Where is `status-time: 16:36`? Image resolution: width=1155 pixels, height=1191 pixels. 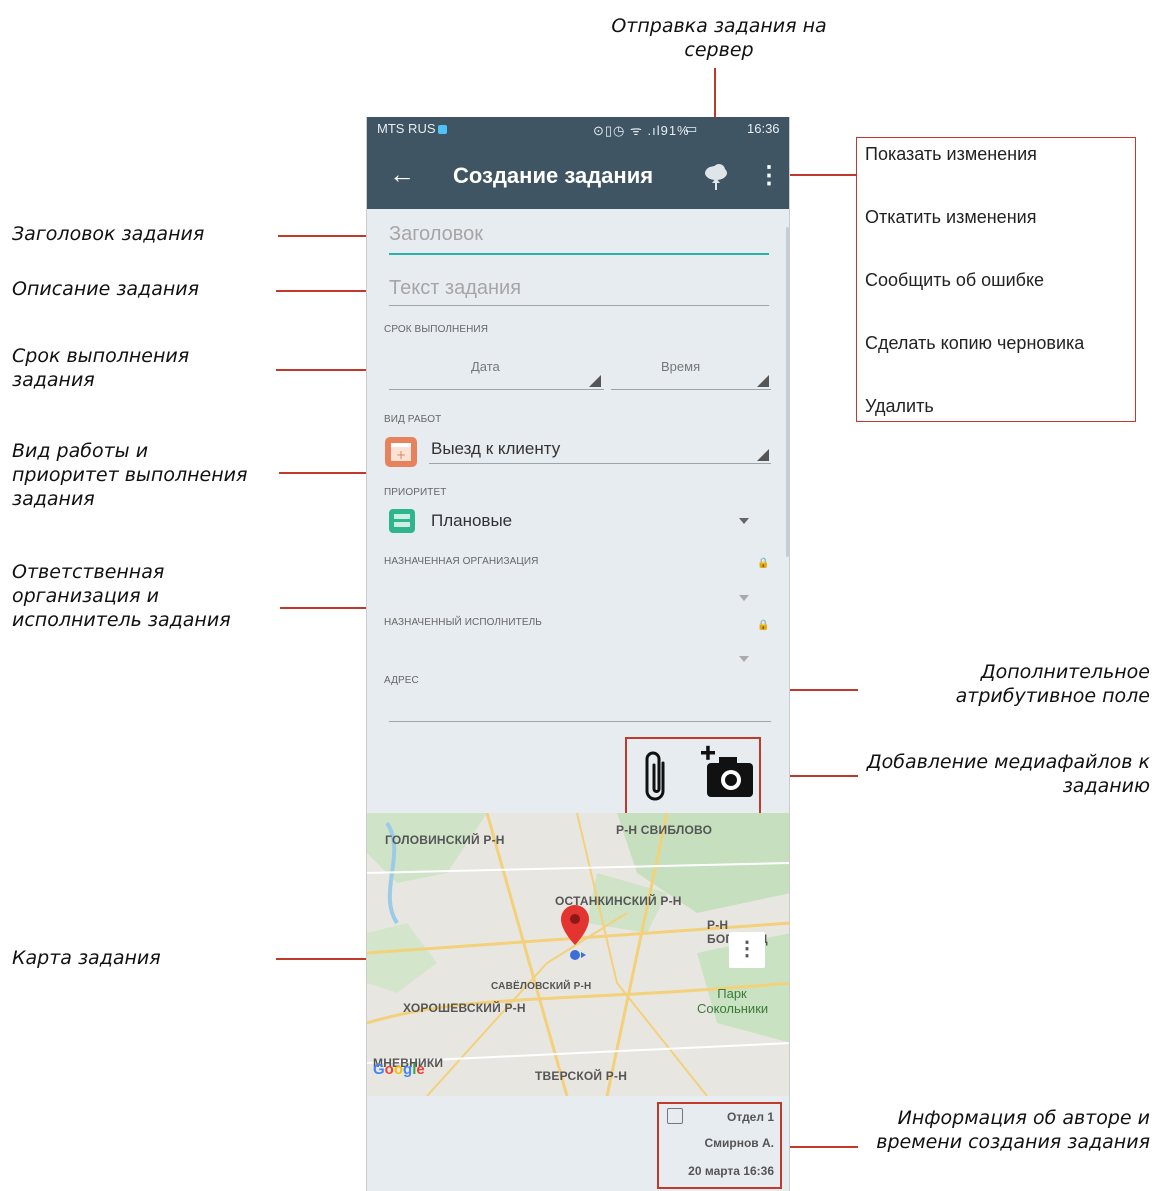 status-time: 16:36 is located at coordinates (763, 128).